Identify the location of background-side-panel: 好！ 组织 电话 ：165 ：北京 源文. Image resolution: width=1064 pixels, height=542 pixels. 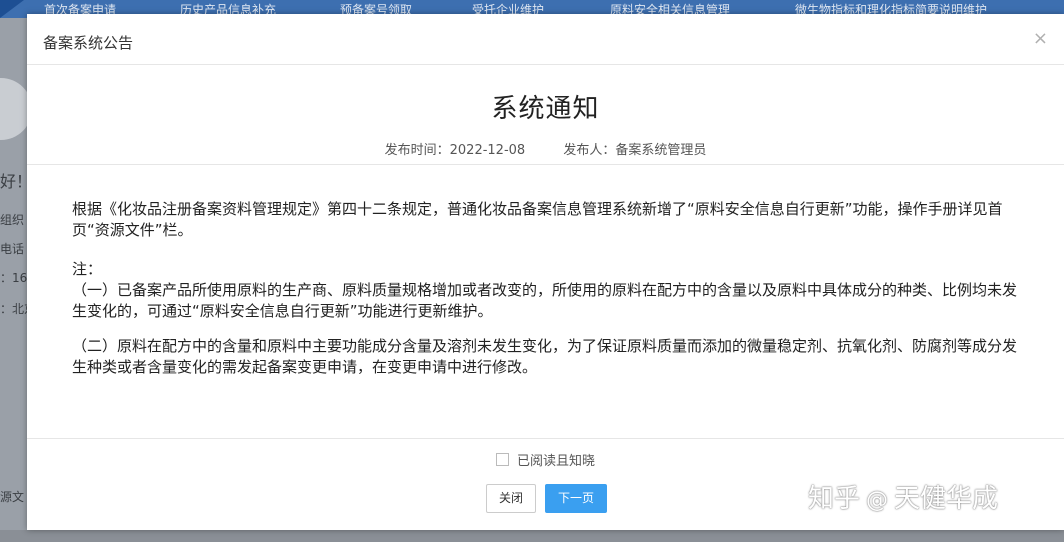
(18, 280).